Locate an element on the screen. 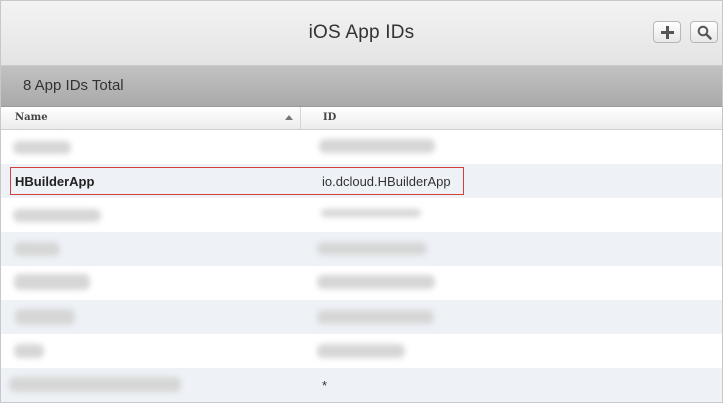 This screenshot has width=723, height=403. row-name: HBuilderApp is located at coordinates (55, 181).